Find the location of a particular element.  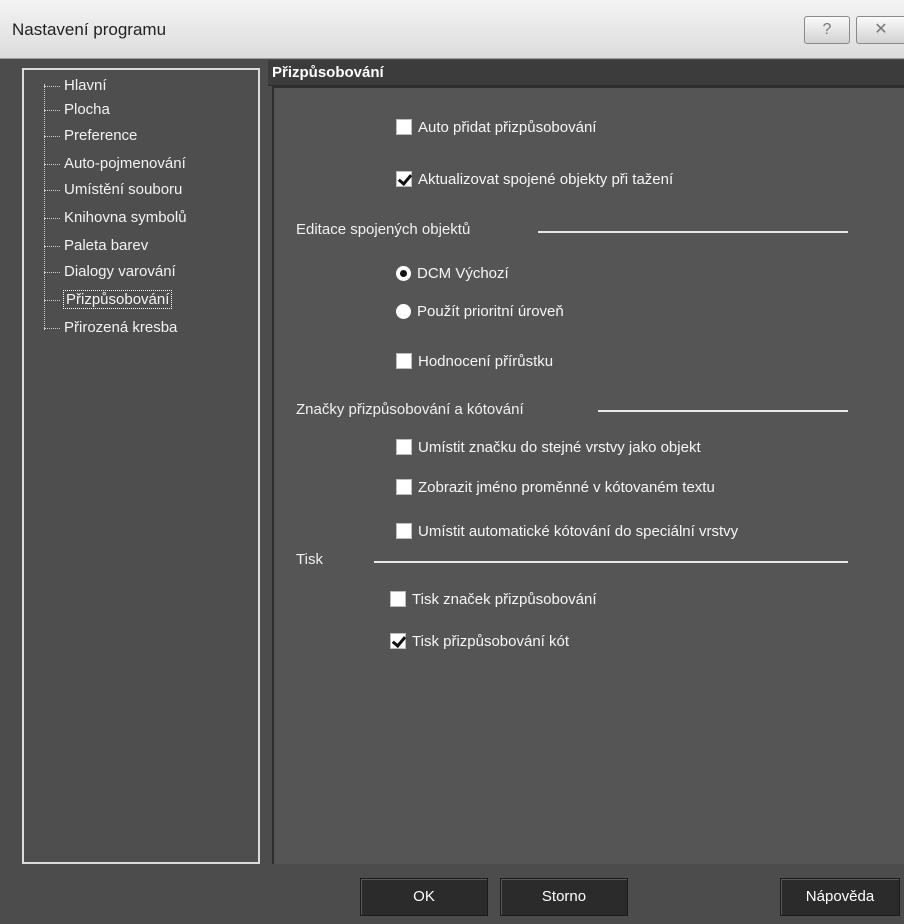

close-icon: ✕ is located at coordinates (881, 29).